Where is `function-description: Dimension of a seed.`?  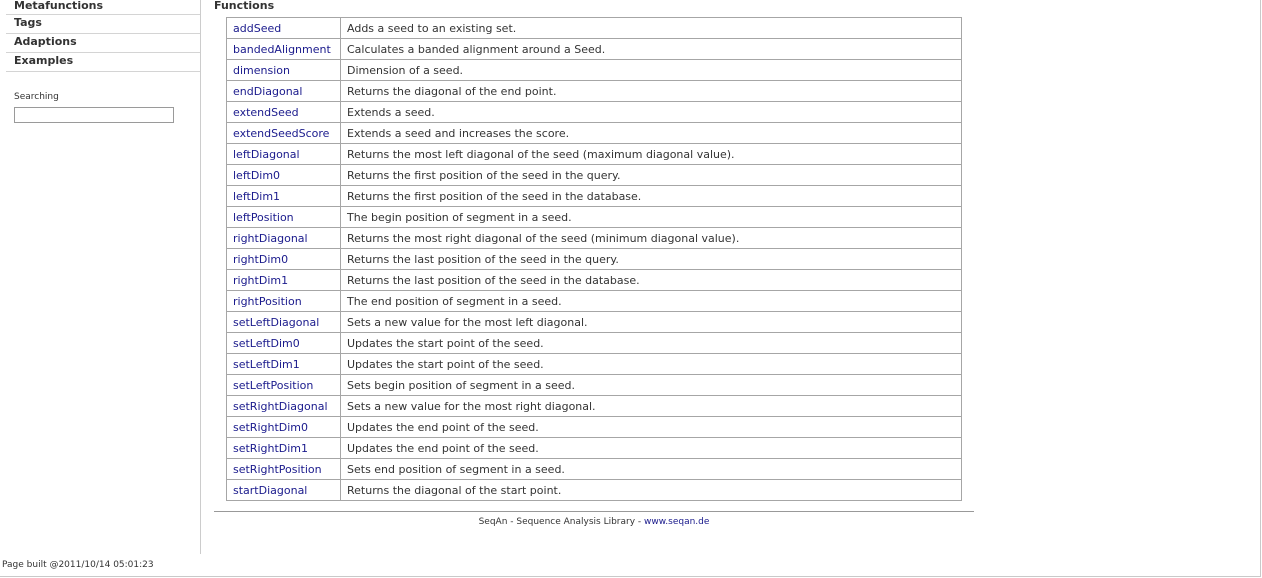 function-description: Dimension of a seed. is located at coordinates (651, 70).